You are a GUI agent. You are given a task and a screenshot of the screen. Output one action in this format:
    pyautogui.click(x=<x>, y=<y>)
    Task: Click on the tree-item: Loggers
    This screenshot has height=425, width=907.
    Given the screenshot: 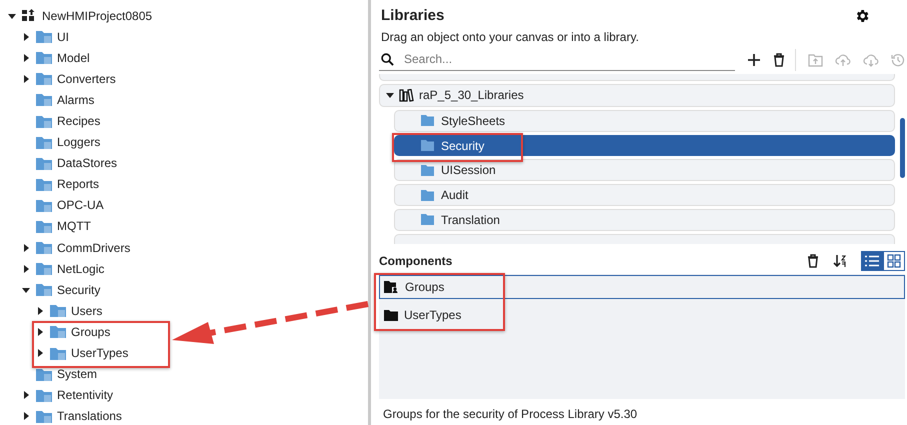 What is the action you would take?
    pyautogui.click(x=78, y=142)
    